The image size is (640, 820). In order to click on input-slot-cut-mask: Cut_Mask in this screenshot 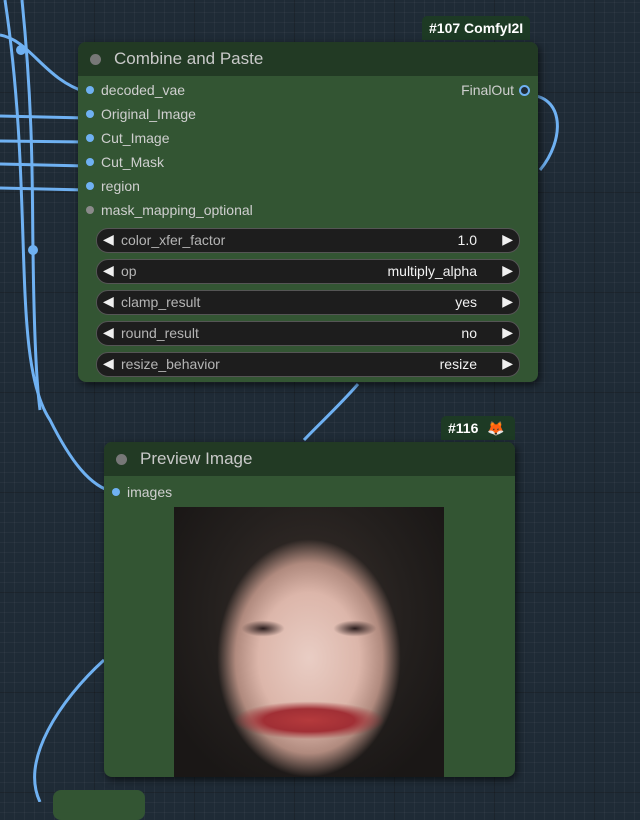, I will do `click(308, 162)`.